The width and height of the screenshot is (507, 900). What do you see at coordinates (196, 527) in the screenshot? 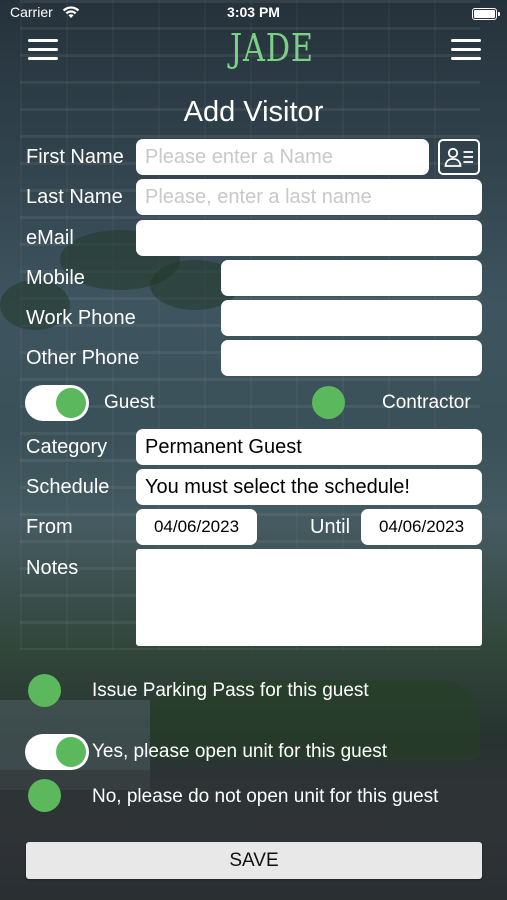
I see `from-date-field: 04/06/2023` at bounding box center [196, 527].